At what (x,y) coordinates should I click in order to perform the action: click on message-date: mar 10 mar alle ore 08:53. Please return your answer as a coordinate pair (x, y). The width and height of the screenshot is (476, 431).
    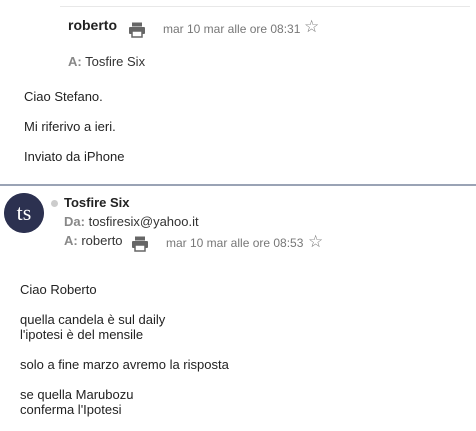
    Looking at the image, I should click on (235, 243).